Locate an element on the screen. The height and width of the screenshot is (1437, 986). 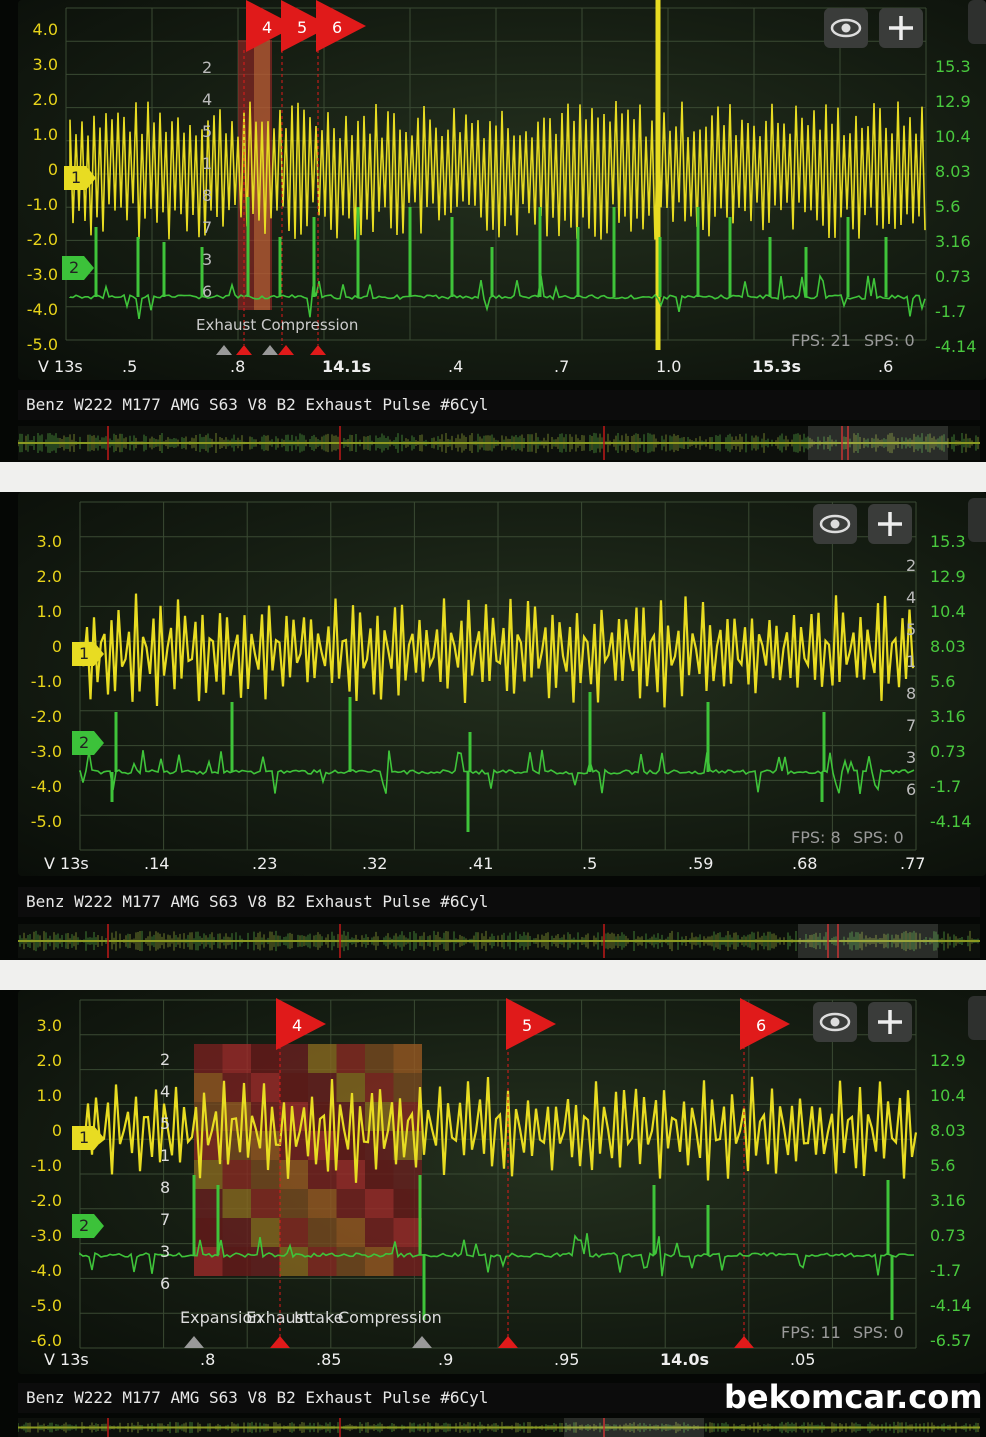
y-axis-tick: 4.0 is located at coordinates (45, 29).